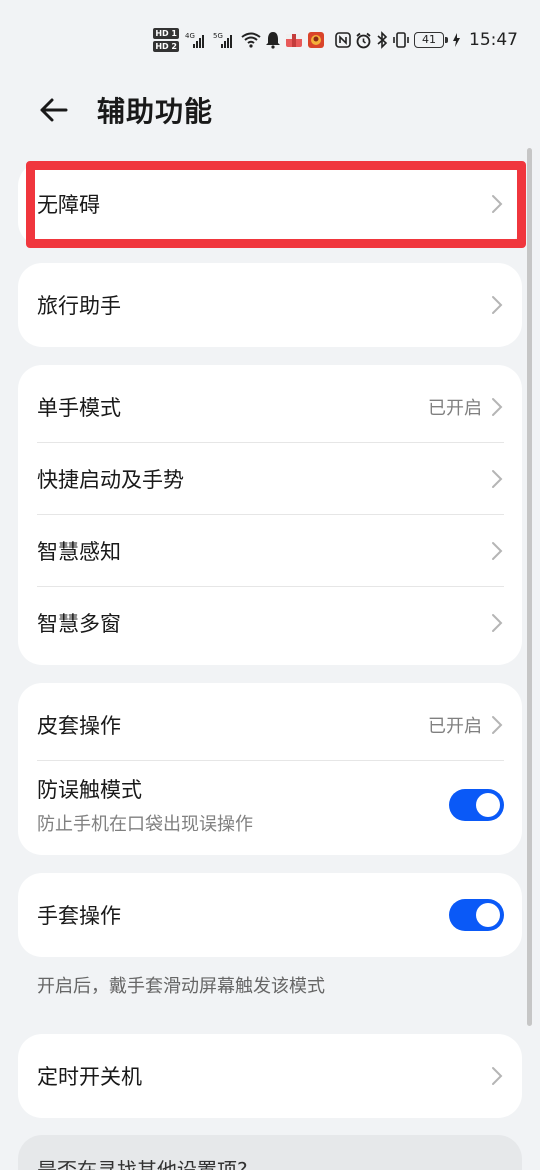 The width and height of the screenshot is (540, 1170). I want to click on row-glove: 手套操作, so click(270, 915).